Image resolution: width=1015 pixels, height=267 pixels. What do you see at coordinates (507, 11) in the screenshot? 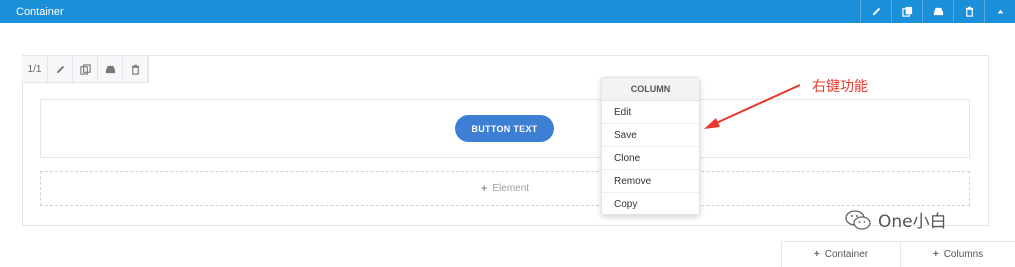
I see `container-header-bar: Container` at bounding box center [507, 11].